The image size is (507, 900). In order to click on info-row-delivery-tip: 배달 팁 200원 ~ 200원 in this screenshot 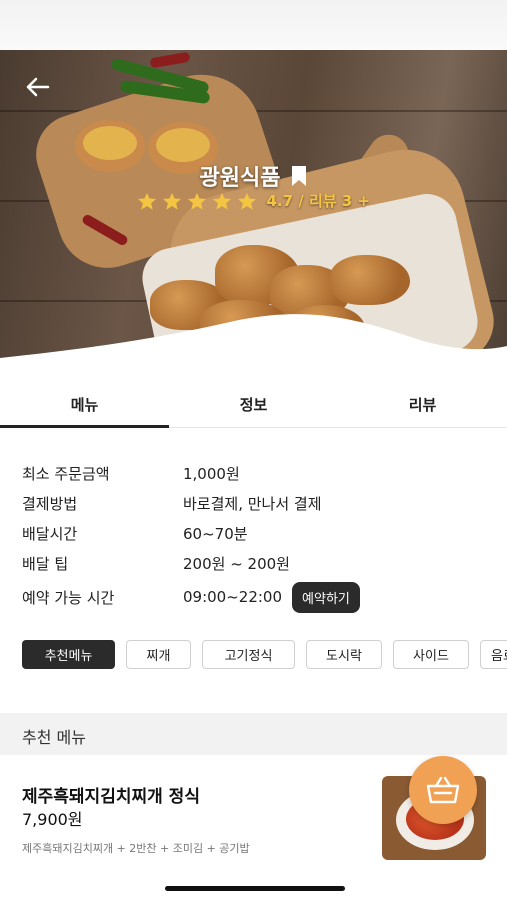, I will do `click(257, 563)`.